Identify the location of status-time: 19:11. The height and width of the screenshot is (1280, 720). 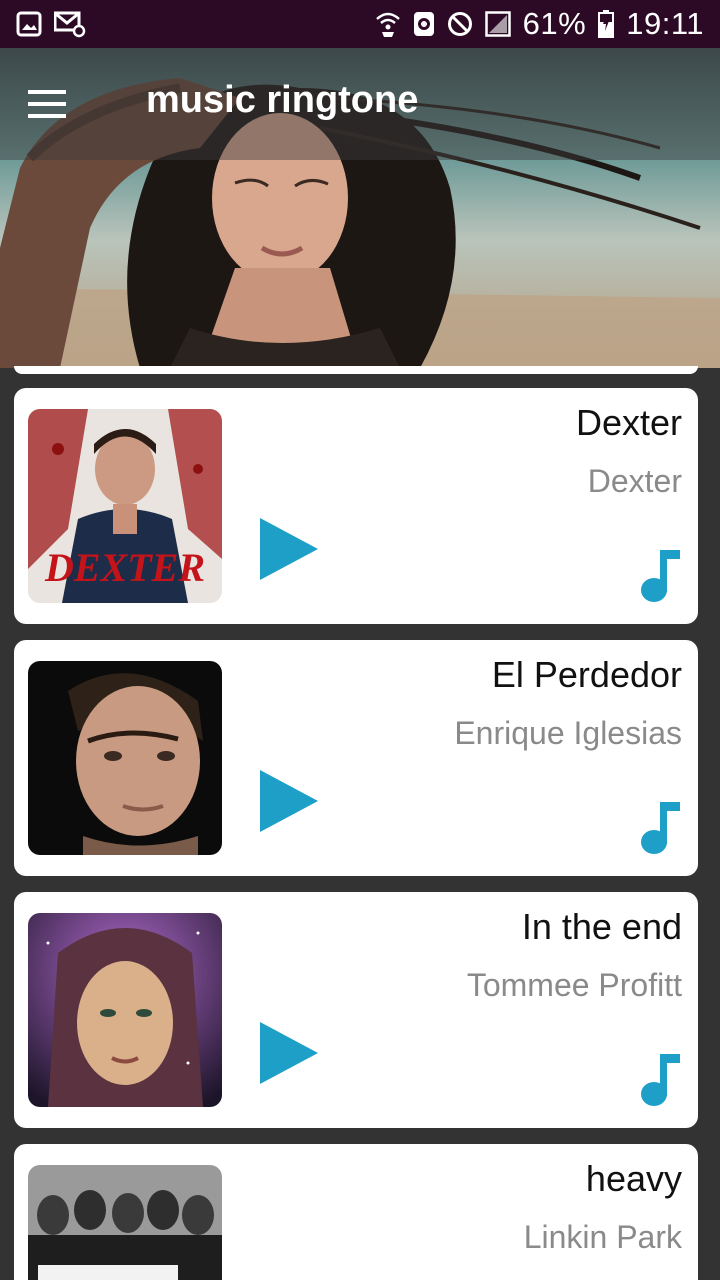
(665, 23).